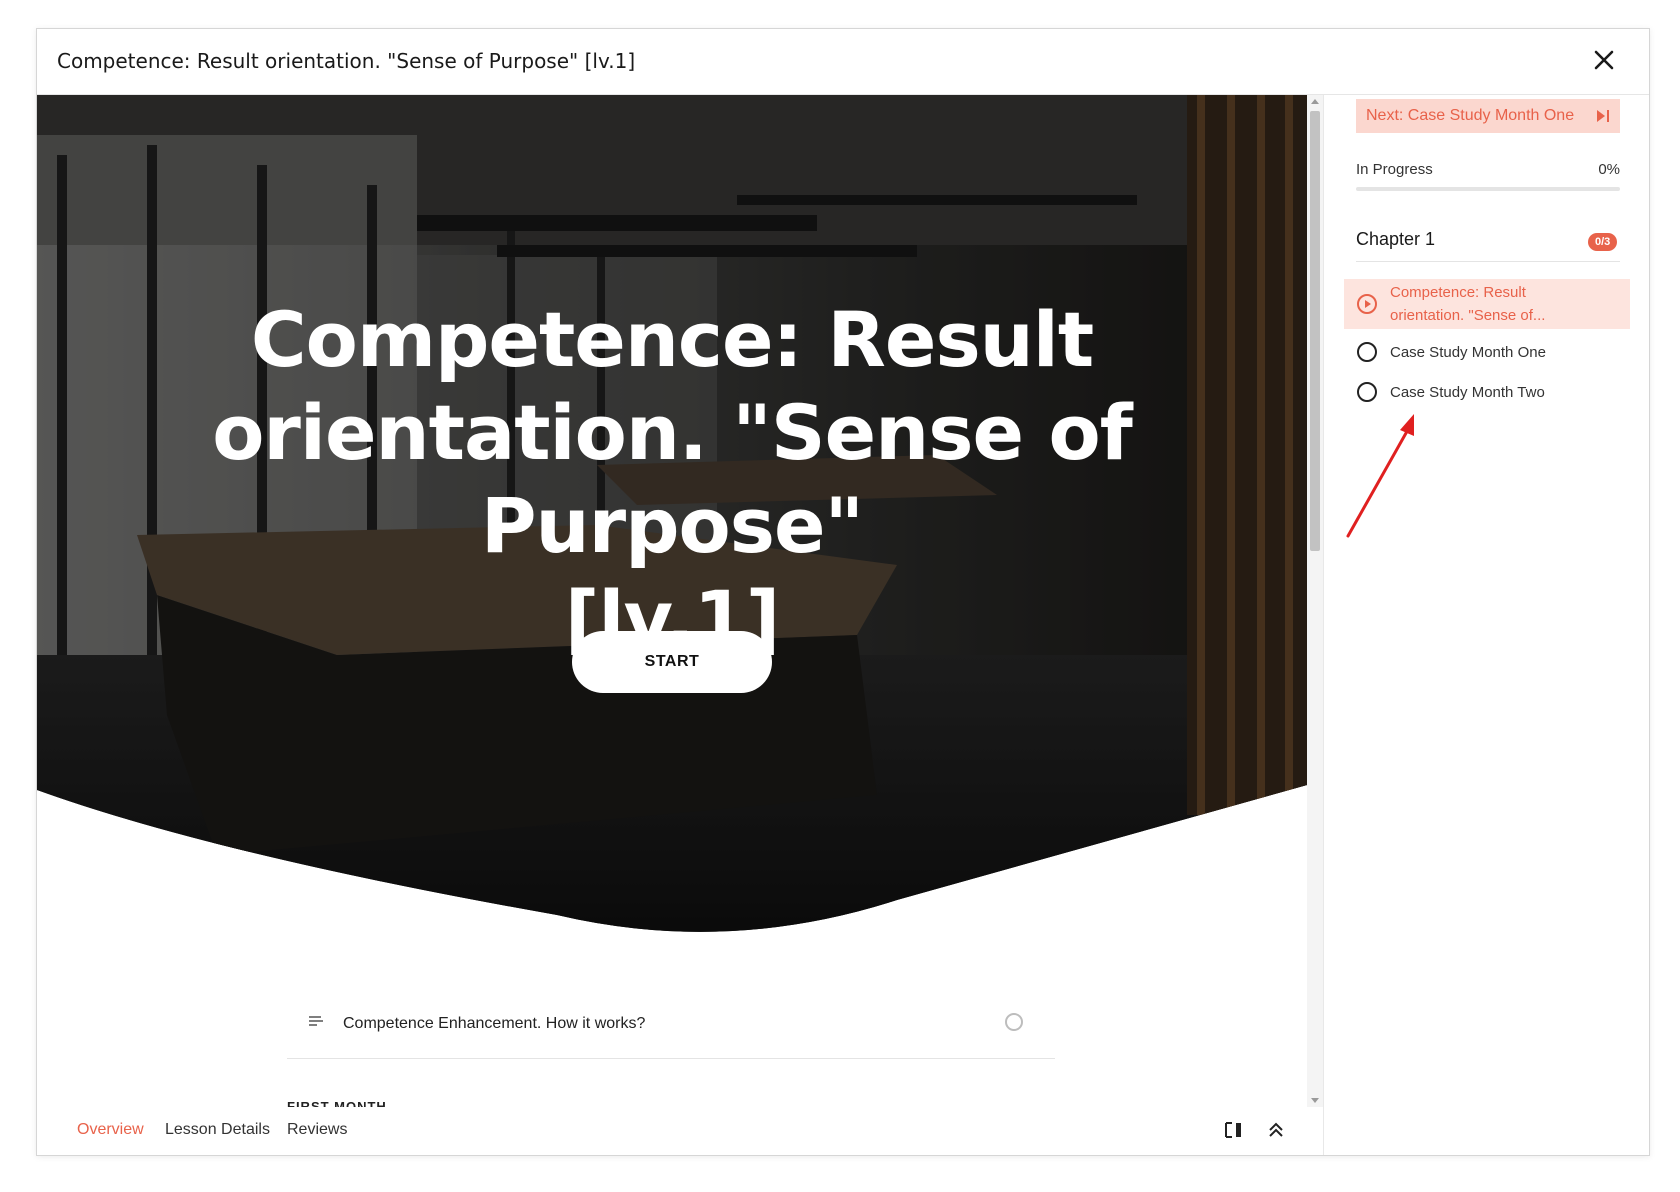  I want to click on hero-title-line: orientation. "Sense of Purpose", so click(672, 479).